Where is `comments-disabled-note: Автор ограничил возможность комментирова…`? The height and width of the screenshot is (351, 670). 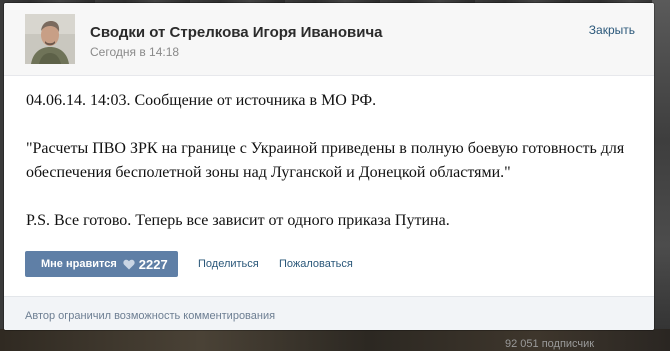 comments-disabled-note: Автор ограничил возможность комментирова… is located at coordinates (150, 316).